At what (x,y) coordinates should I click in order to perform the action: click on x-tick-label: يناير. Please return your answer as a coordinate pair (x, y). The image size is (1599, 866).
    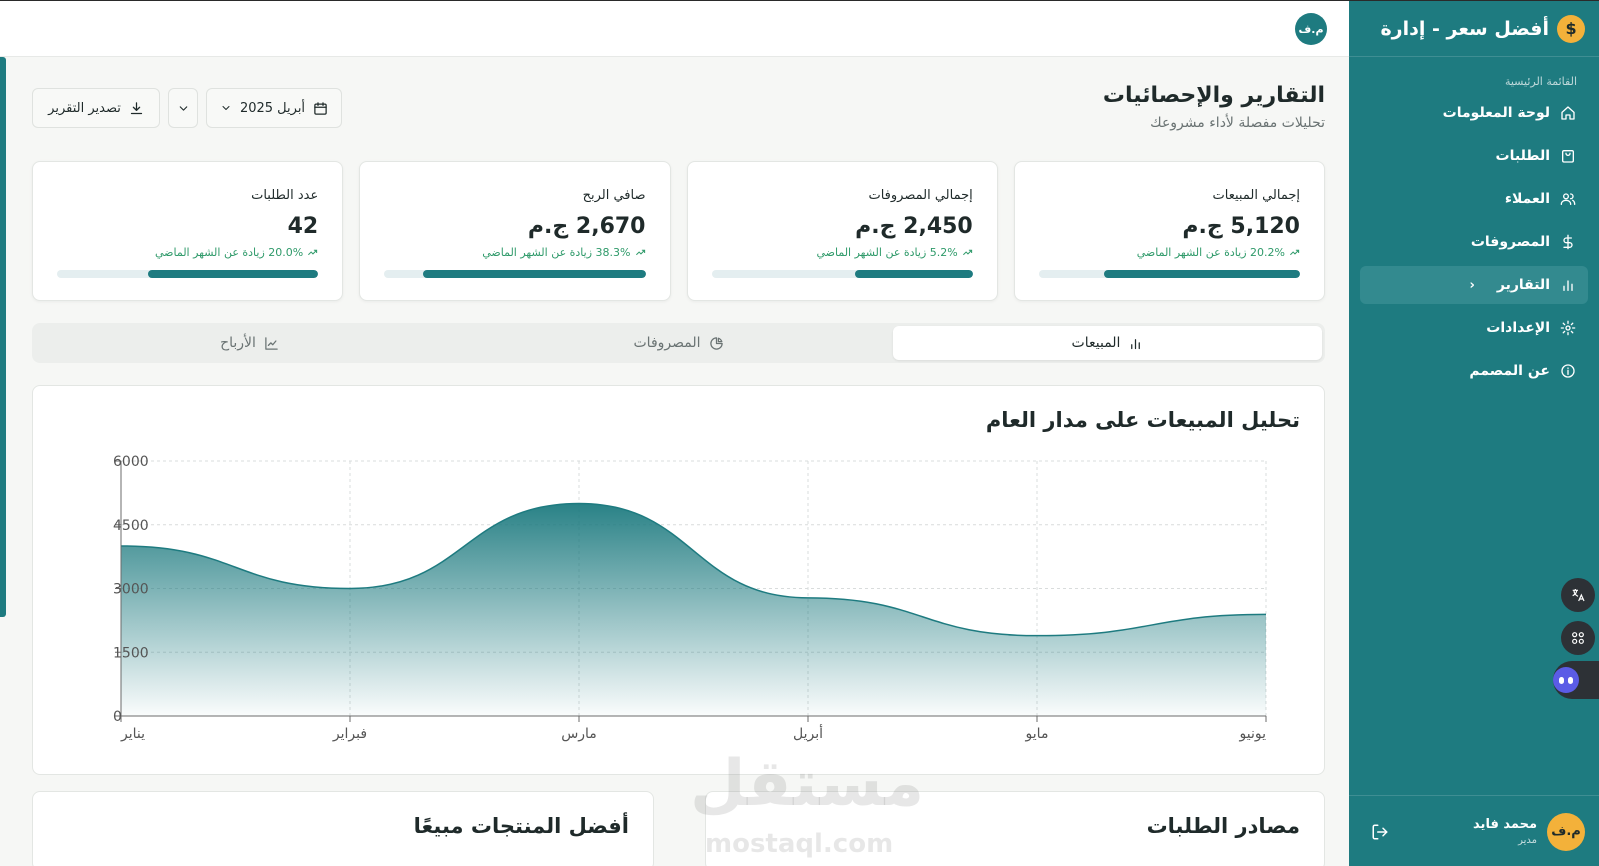
    Looking at the image, I should click on (132, 734).